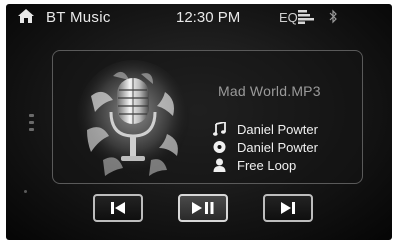 The height and width of the screenshot is (244, 398). I want to click on person-icon, so click(219, 165).